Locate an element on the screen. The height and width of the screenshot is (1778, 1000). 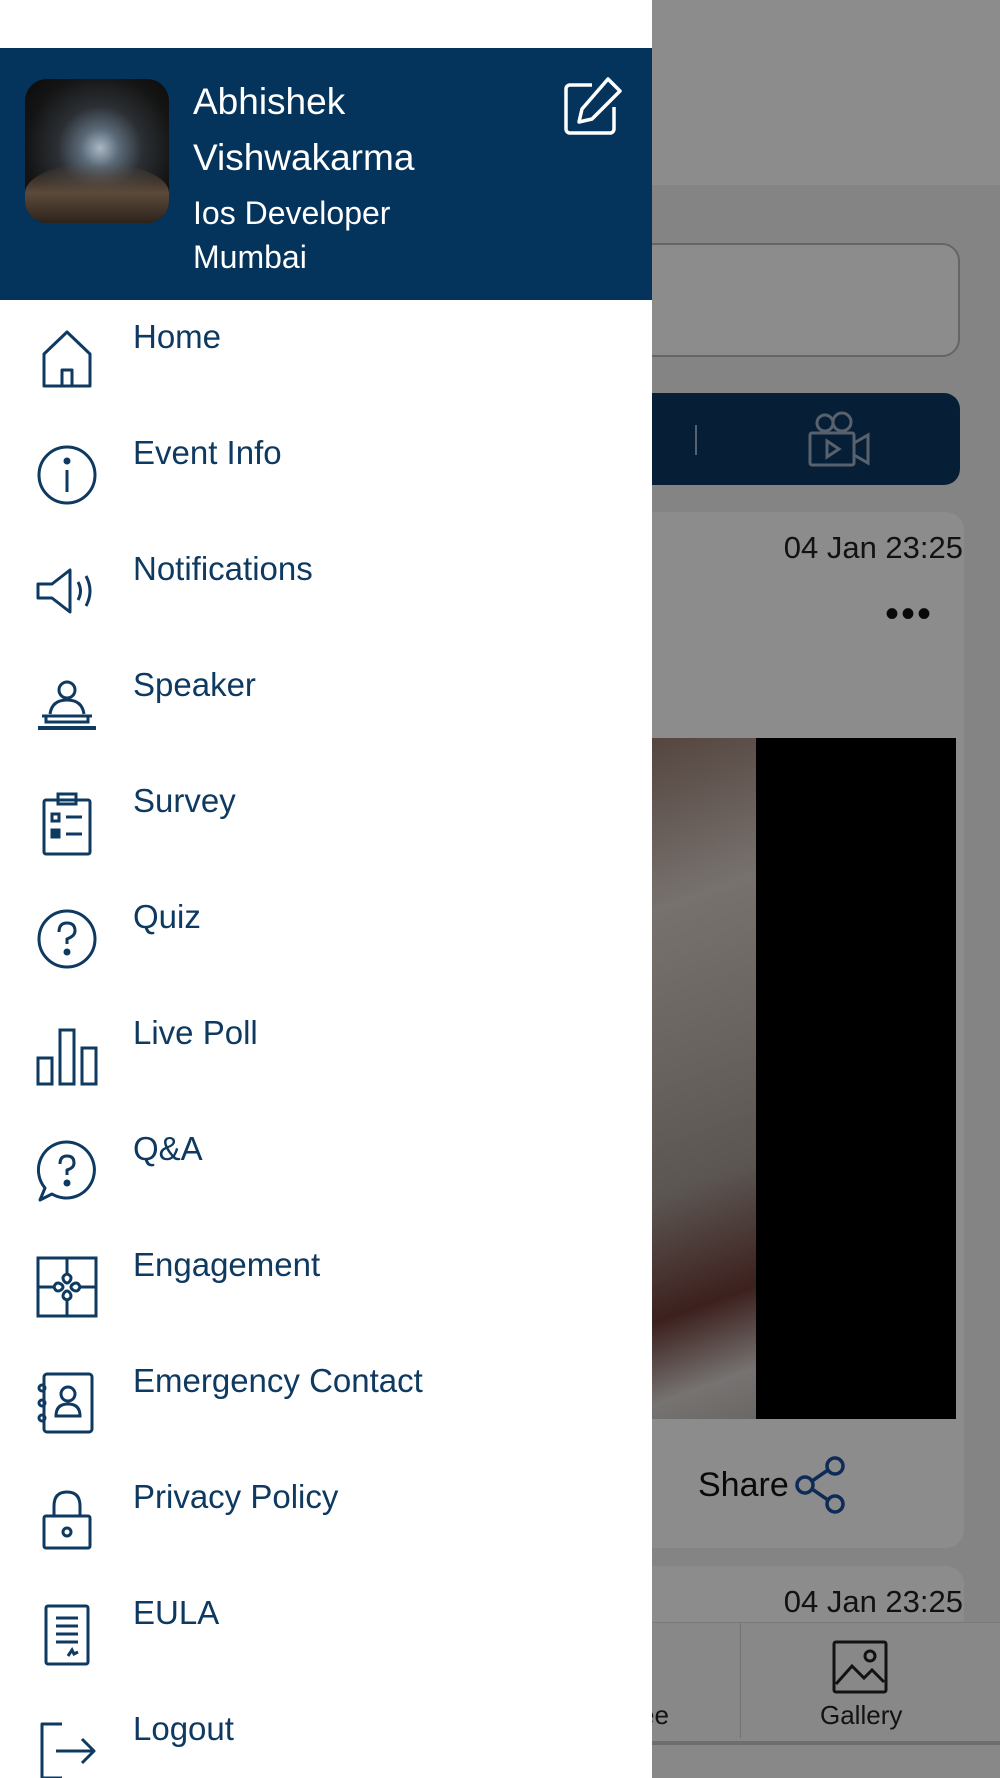
info-icon is located at coordinates (67, 475).